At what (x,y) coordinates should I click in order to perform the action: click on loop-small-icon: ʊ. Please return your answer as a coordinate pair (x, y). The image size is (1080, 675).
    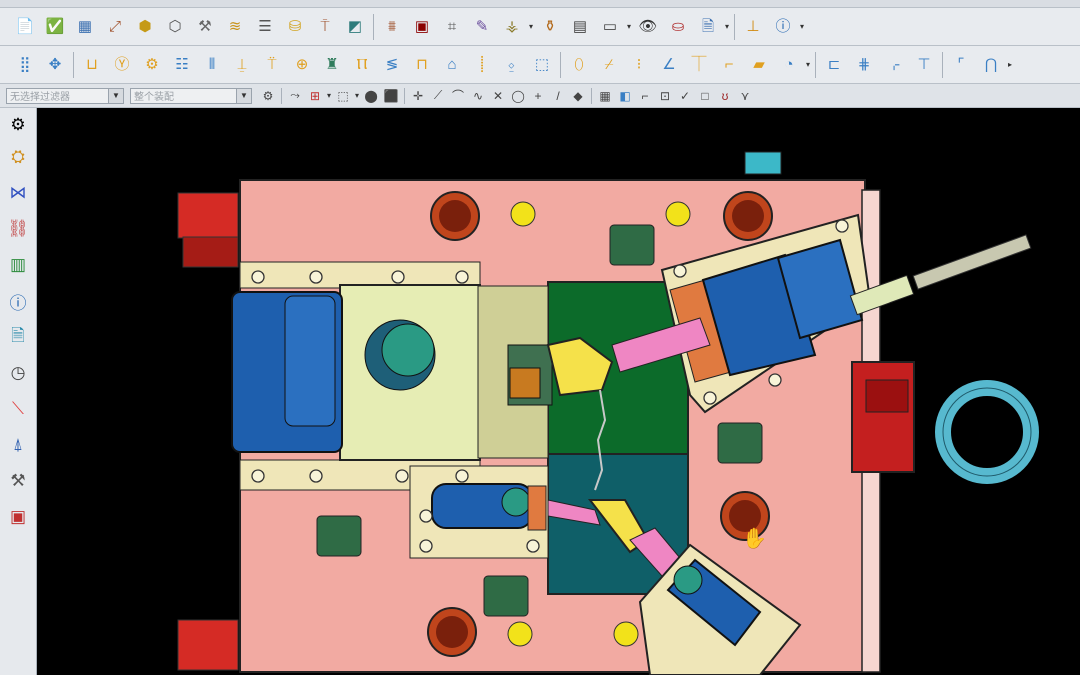
    Looking at the image, I should click on (725, 96).